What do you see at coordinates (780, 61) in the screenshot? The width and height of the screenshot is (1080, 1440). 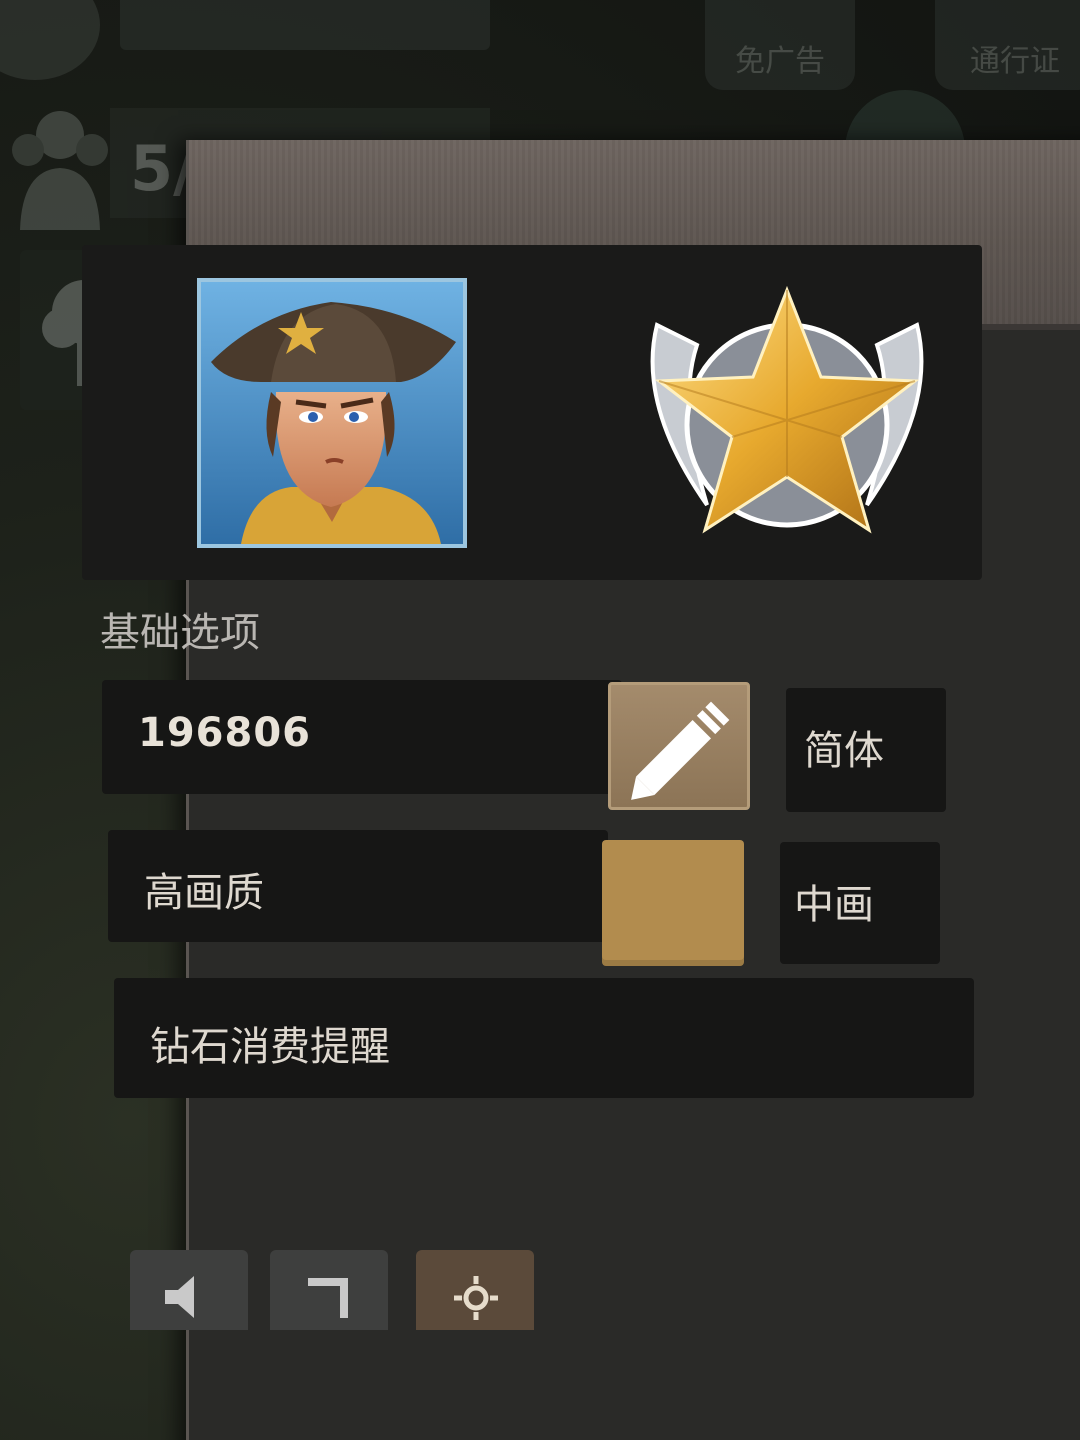 I see `ad-free-label: 免广告` at bounding box center [780, 61].